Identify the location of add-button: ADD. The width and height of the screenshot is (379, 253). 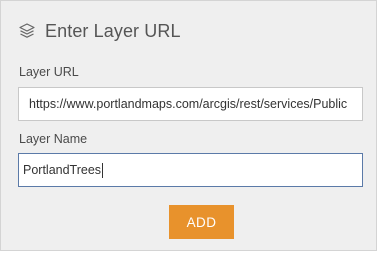
(201, 222).